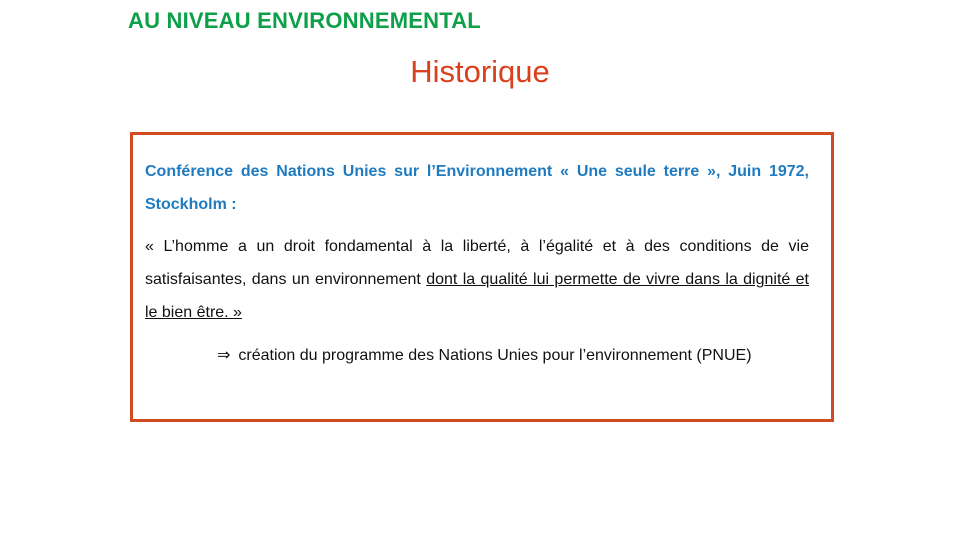  Describe the element at coordinates (224, 354) in the screenshot. I see `implies-arrow-icon: ⇒` at that location.